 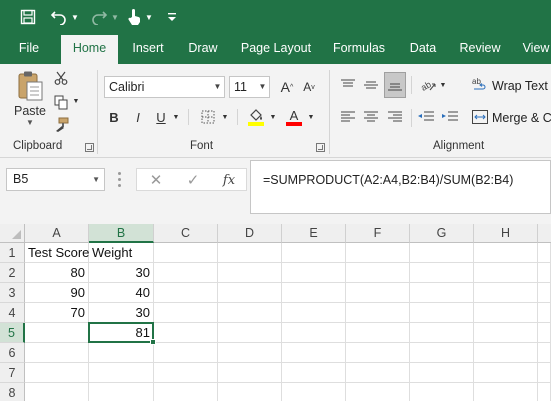 I want to click on cell-h6, so click(x=506, y=353).